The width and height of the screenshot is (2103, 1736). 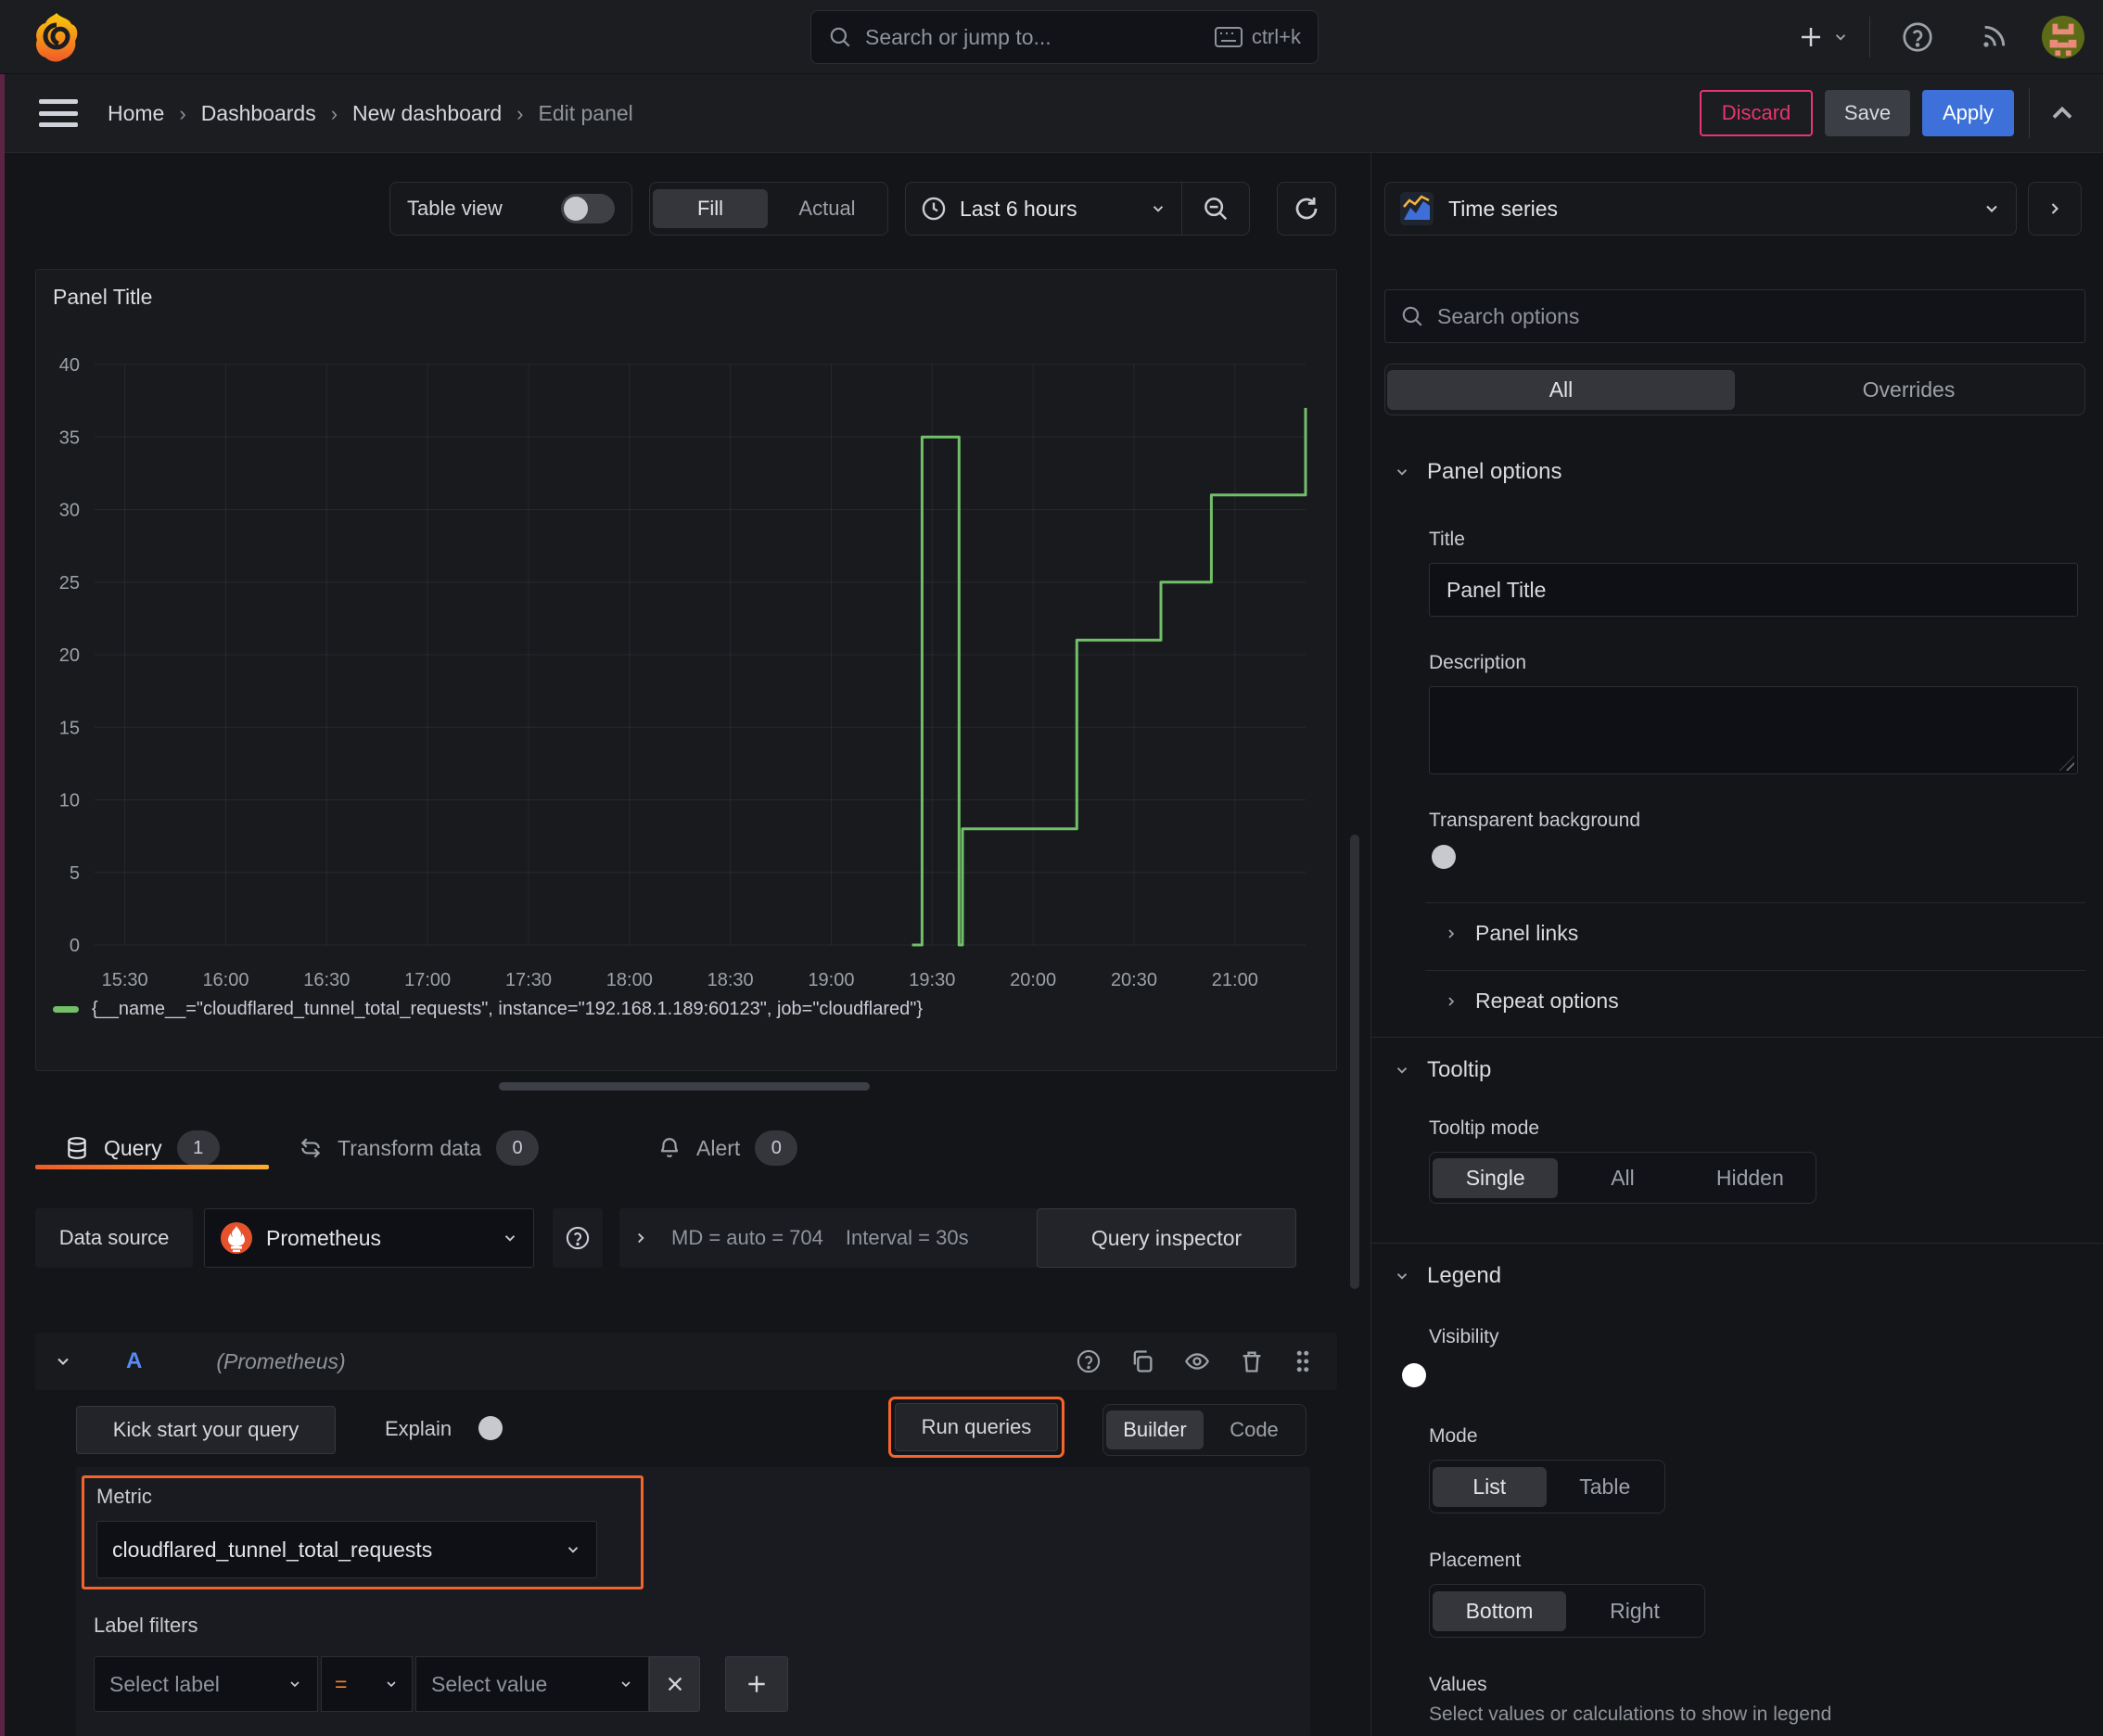 I want to click on time-range-picker: Last 6 hours, so click(x=1043, y=209).